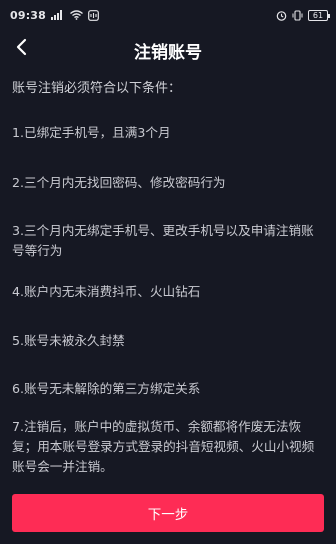 Image resolution: width=336 pixels, height=544 pixels. I want to click on status-time: 09:38, so click(28, 15).